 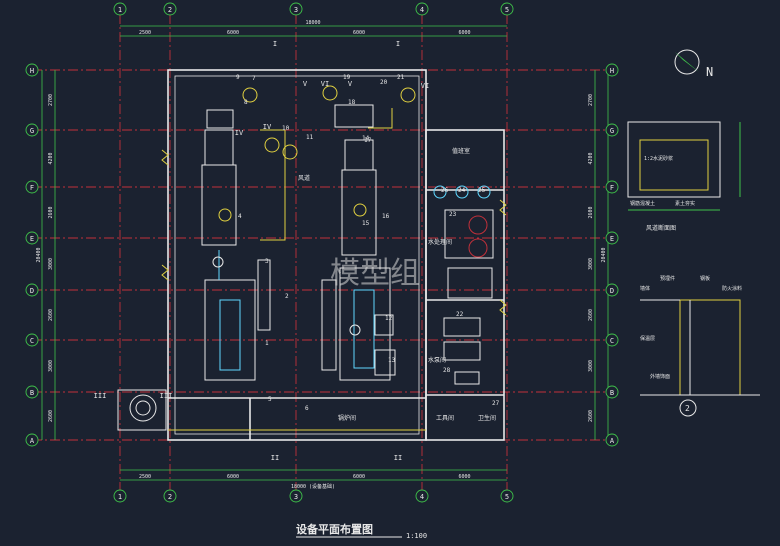 What do you see at coordinates (591, 264) in the screenshot?
I see `dim-right-span-3: 3000` at bounding box center [591, 264].